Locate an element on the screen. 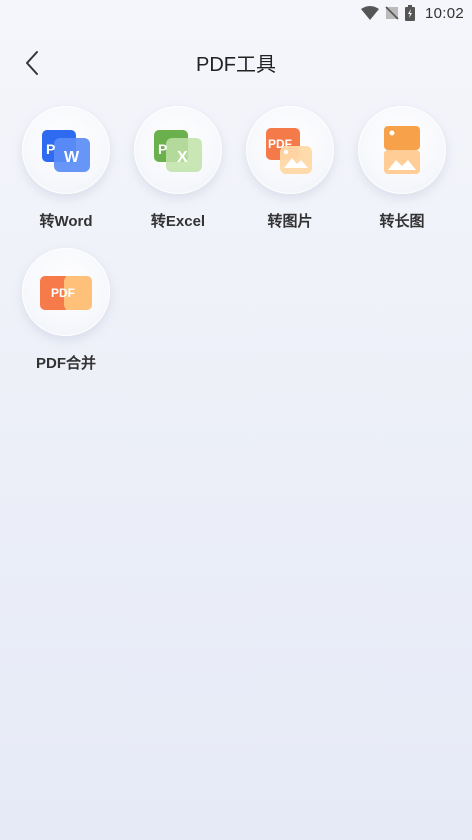  word-icon: P W is located at coordinates (66, 150).